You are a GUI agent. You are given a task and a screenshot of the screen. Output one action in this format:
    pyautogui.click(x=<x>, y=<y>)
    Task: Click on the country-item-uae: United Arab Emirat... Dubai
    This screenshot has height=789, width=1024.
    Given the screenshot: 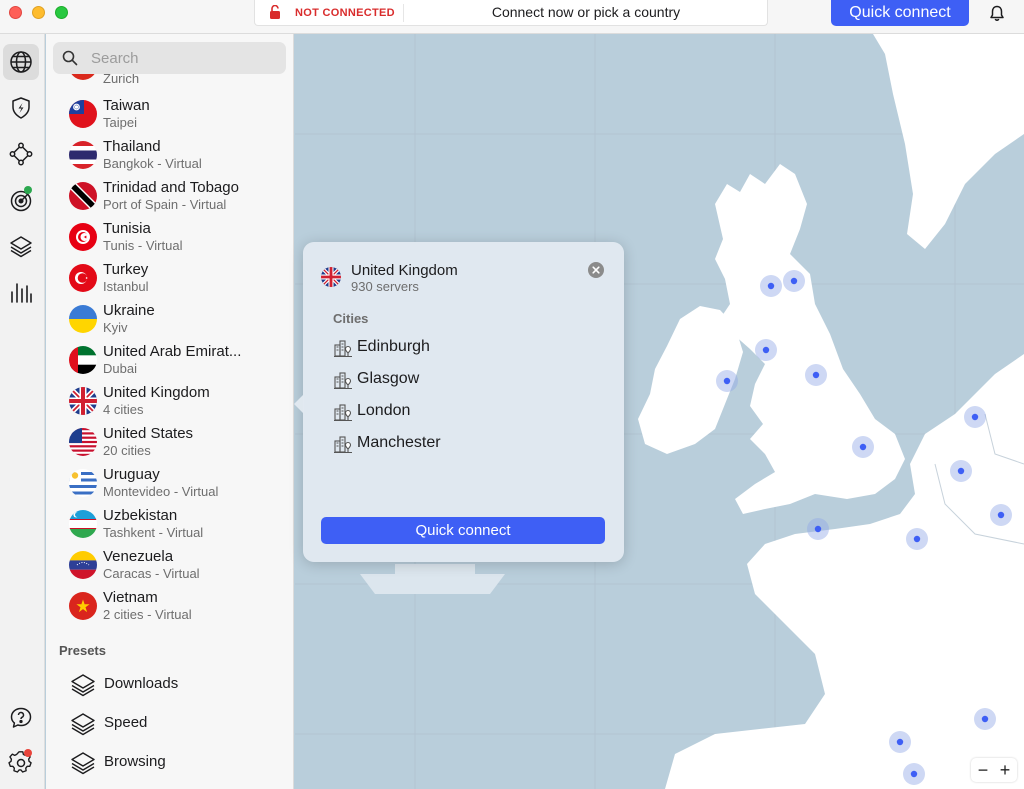 What is the action you would take?
    pyautogui.click(x=179, y=360)
    